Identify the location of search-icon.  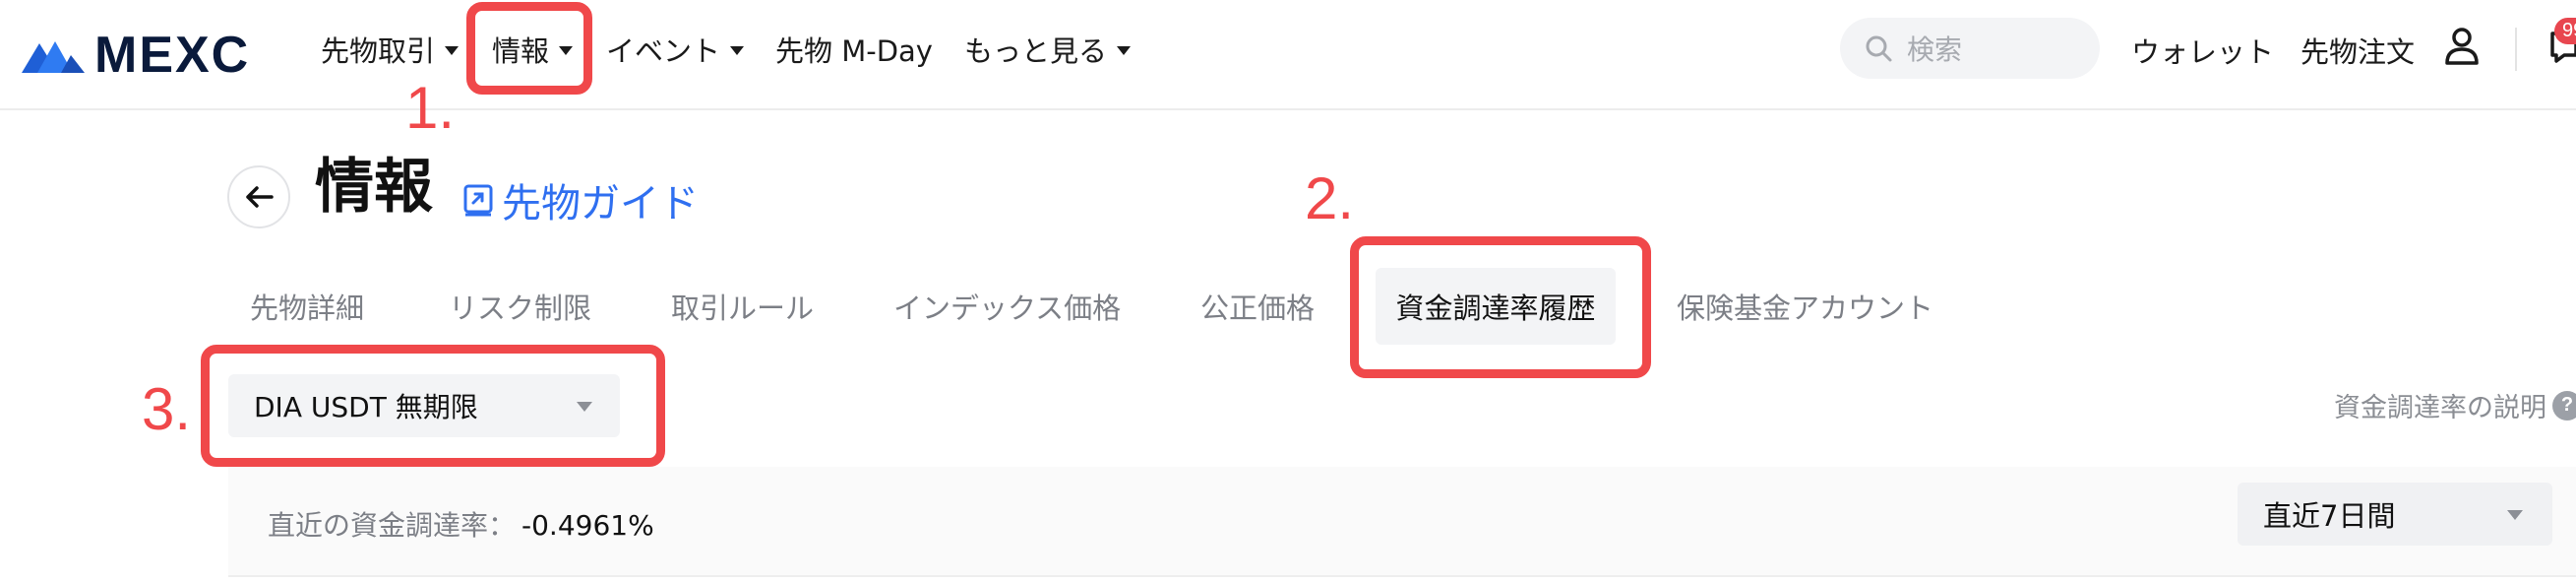
(1879, 48).